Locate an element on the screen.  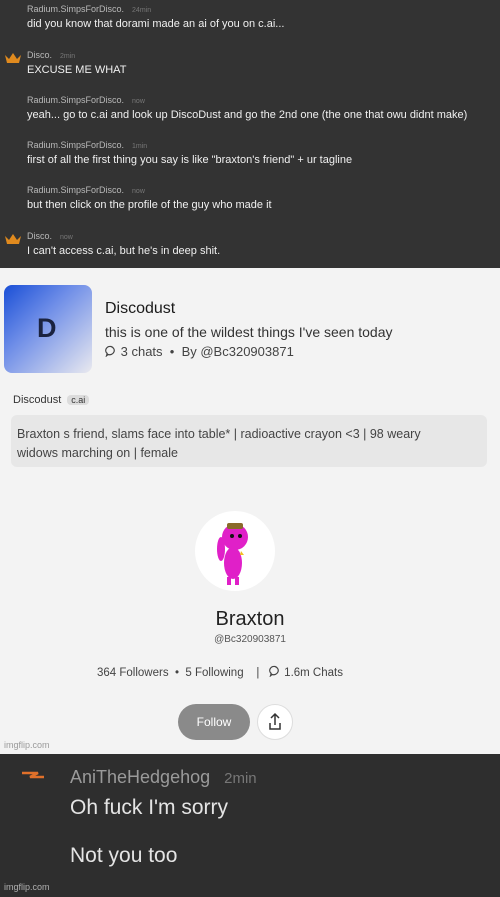
share-button is located at coordinates (275, 722).